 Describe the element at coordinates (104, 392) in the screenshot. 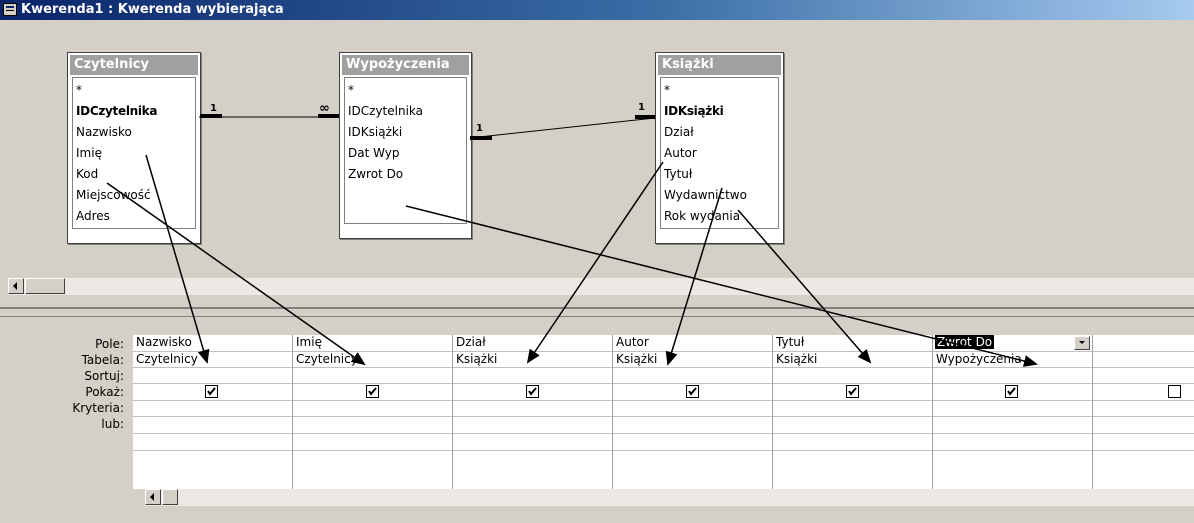

I see `row-label-pokaz: Pokaż:` at that location.